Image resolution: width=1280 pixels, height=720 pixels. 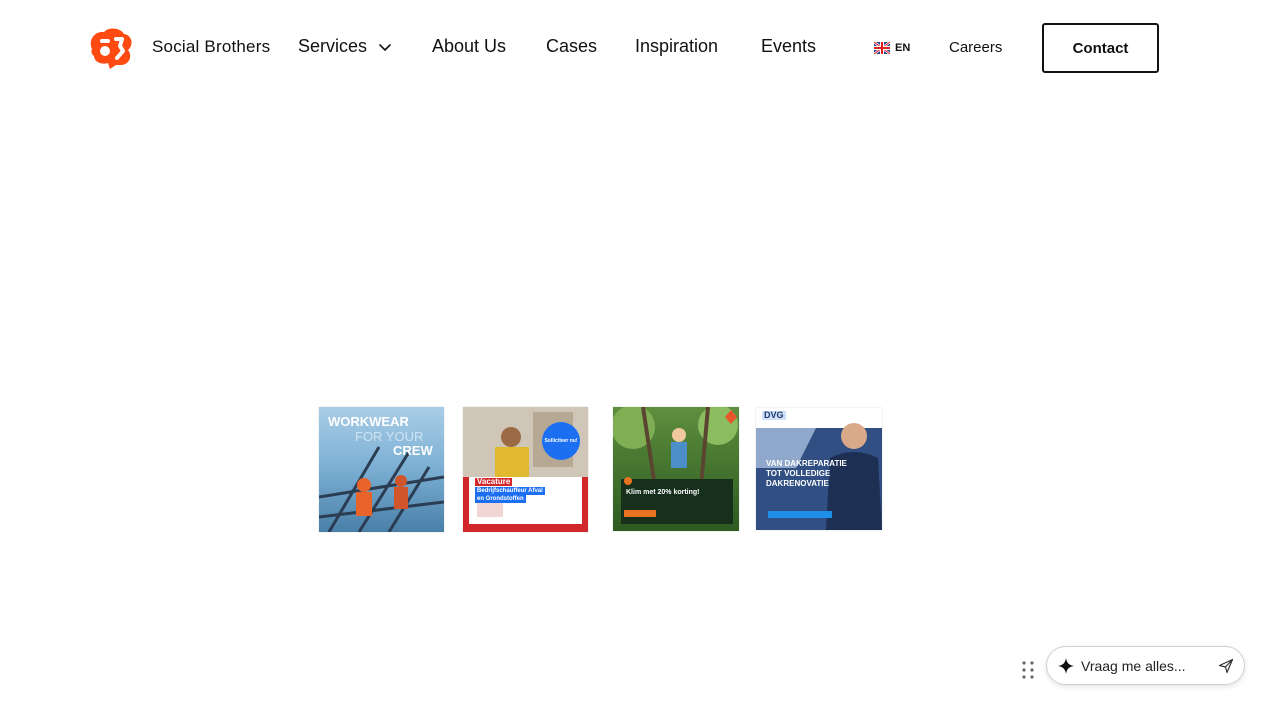 What do you see at coordinates (797, 483) in the screenshot?
I see `ad-text-line: DAKRENOVATIE` at bounding box center [797, 483].